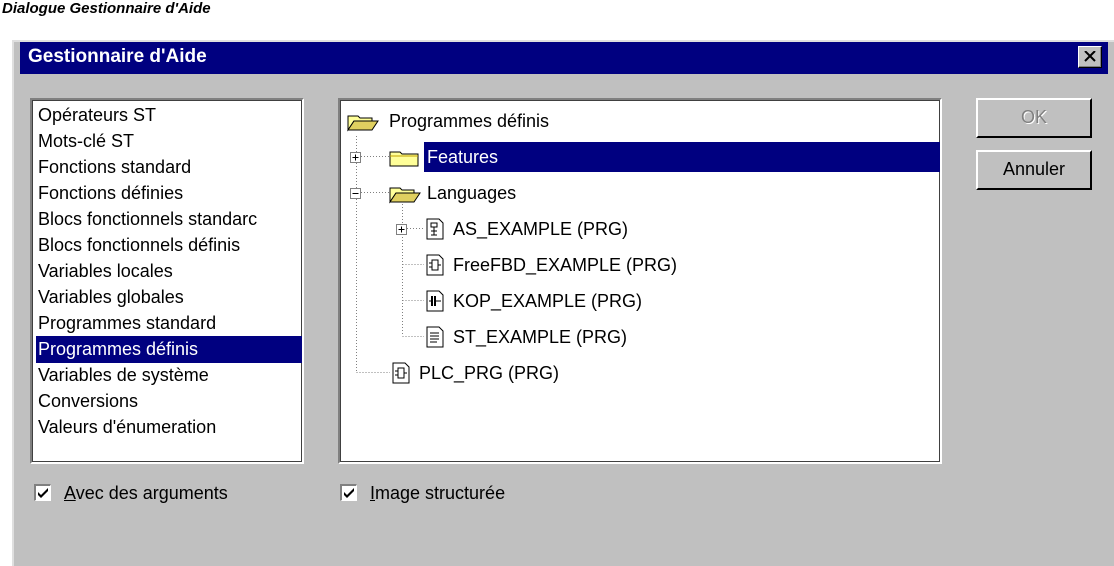  Describe the element at coordinates (169, 427) in the screenshot. I see `category-item: Valeurs d'énumeration` at that location.